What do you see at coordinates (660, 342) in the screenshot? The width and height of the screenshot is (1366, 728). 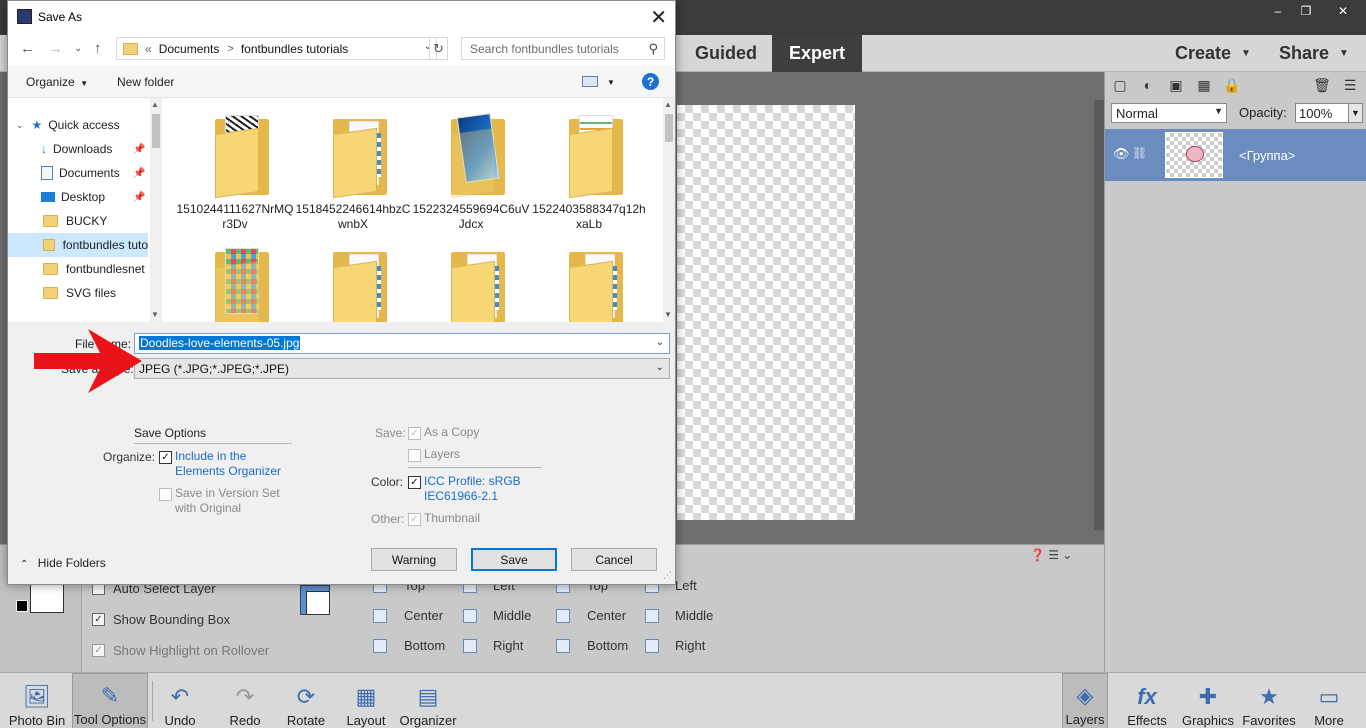 I see `chevron-down-icon: ⌄` at bounding box center [660, 342].